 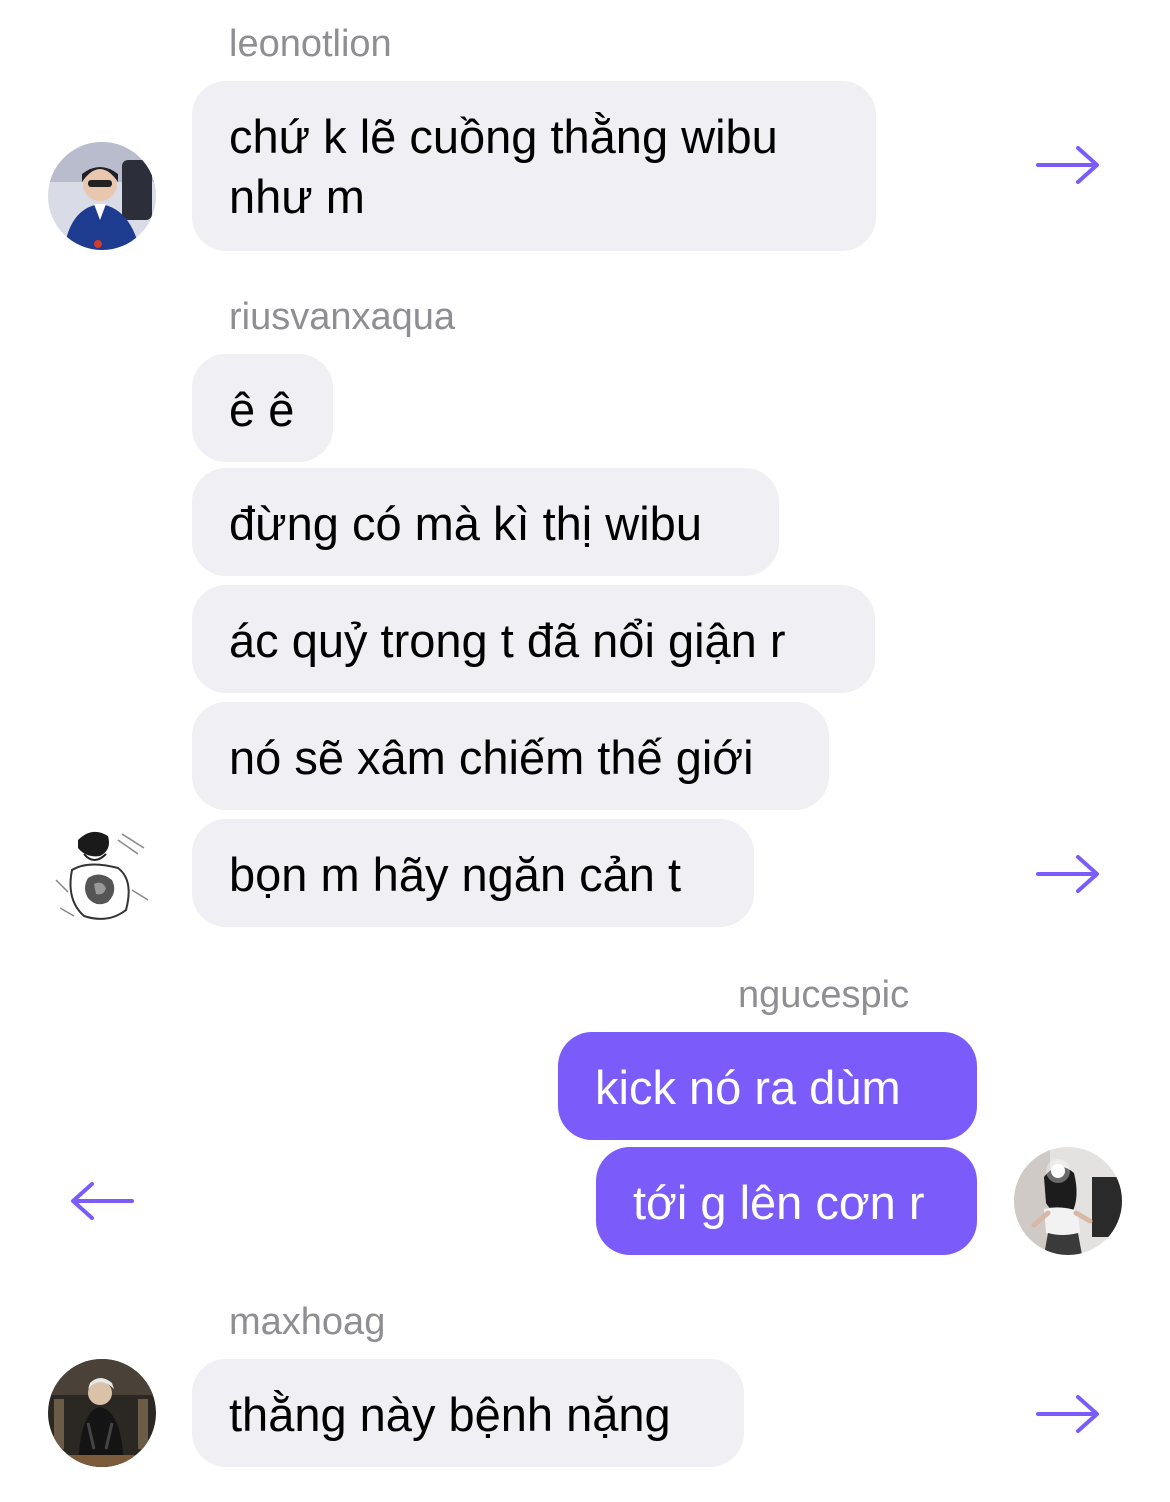 What do you see at coordinates (342, 317) in the screenshot?
I see `sender-name-riusvanxaqua: riusvanxaqua` at bounding box center [342, 317].